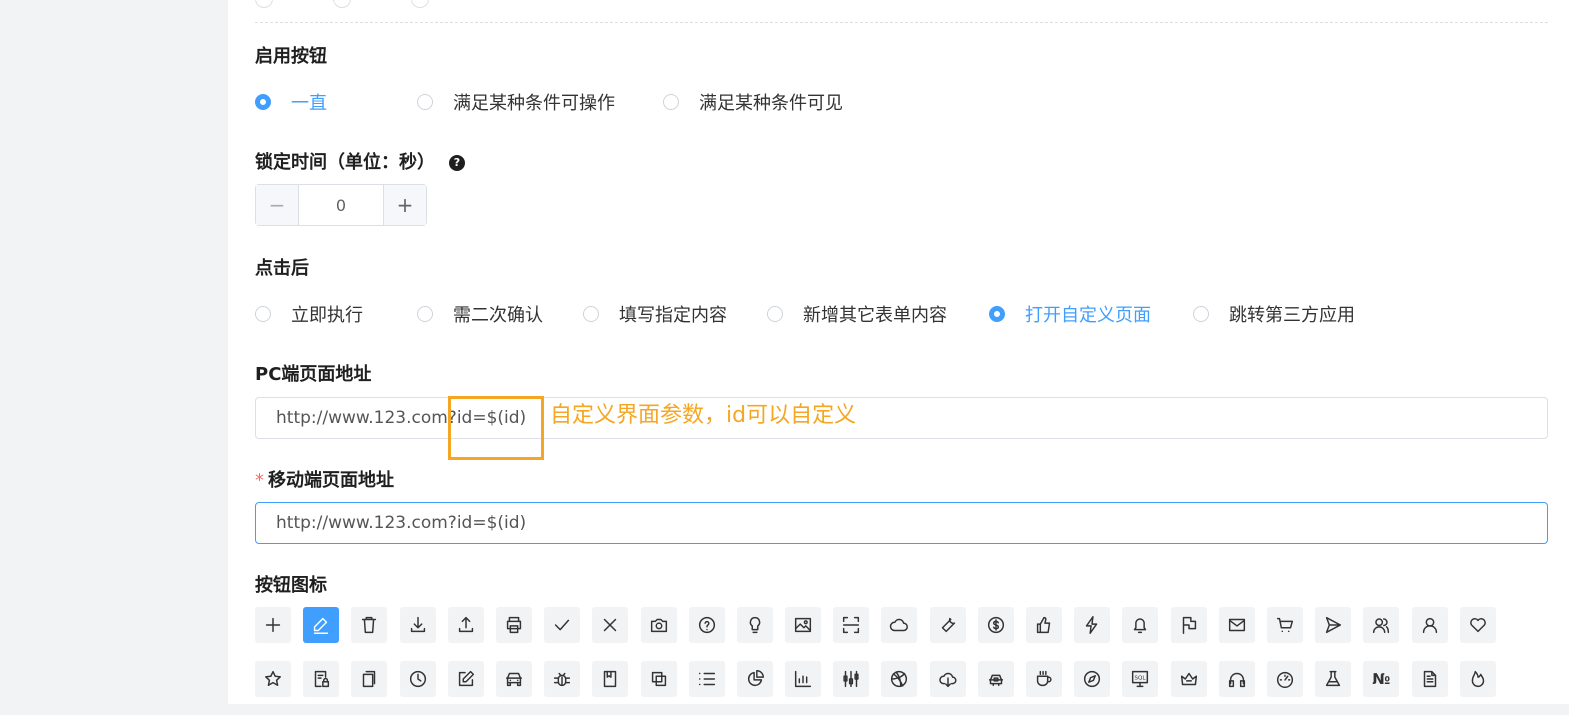  I want to click on compass-icon, so click(1092, 679).